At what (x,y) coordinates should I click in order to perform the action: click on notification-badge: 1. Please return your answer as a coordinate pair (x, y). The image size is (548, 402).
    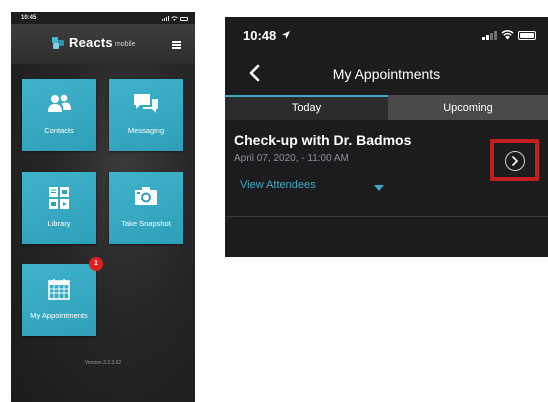
    Looking at the image, I should click on (96, 264).